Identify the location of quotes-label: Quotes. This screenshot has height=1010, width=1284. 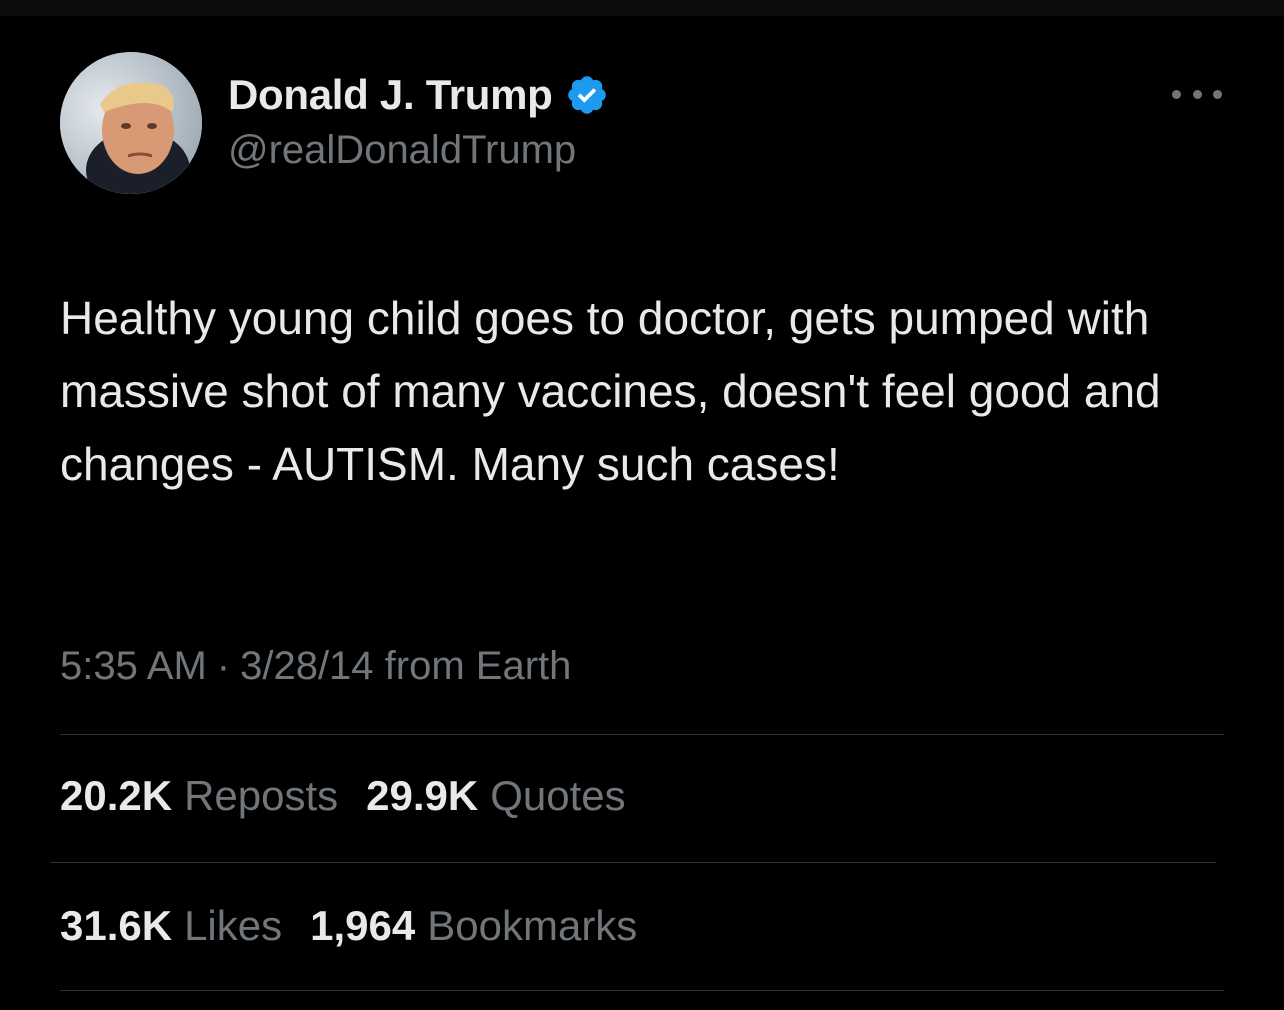
(558, 795).